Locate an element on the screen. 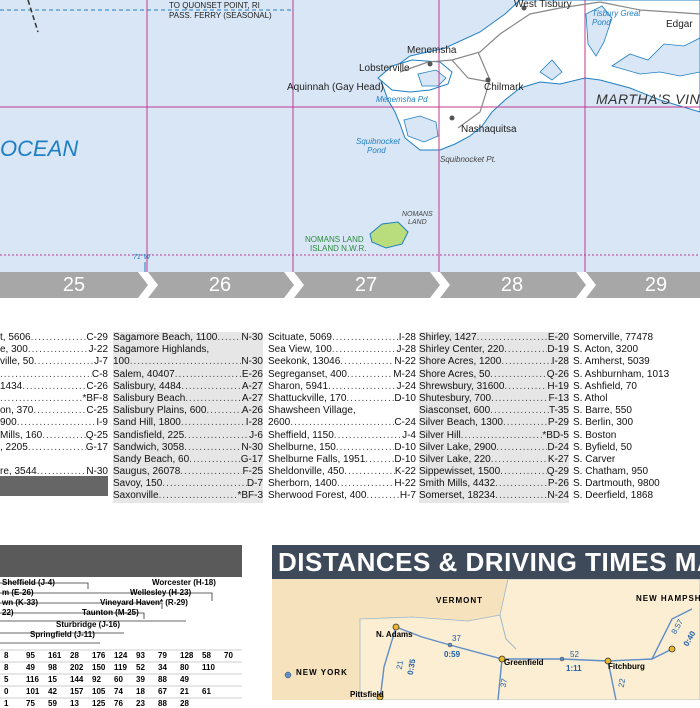 The height and width of the screenshot is (708, 700). index-entry-grid-code: I-28 is located at coordinates (254, 423).